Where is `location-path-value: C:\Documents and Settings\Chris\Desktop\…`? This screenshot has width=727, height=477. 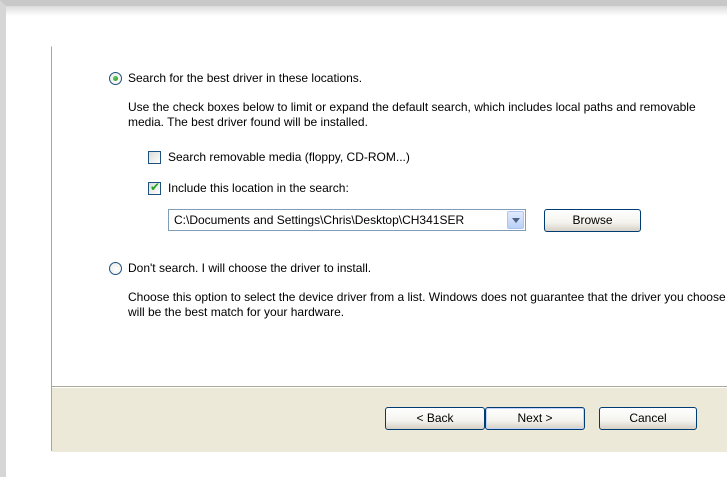
location-path-value: C:\Documents and Settings\Chris\Desktop\… is located at coordinates (319, 220).